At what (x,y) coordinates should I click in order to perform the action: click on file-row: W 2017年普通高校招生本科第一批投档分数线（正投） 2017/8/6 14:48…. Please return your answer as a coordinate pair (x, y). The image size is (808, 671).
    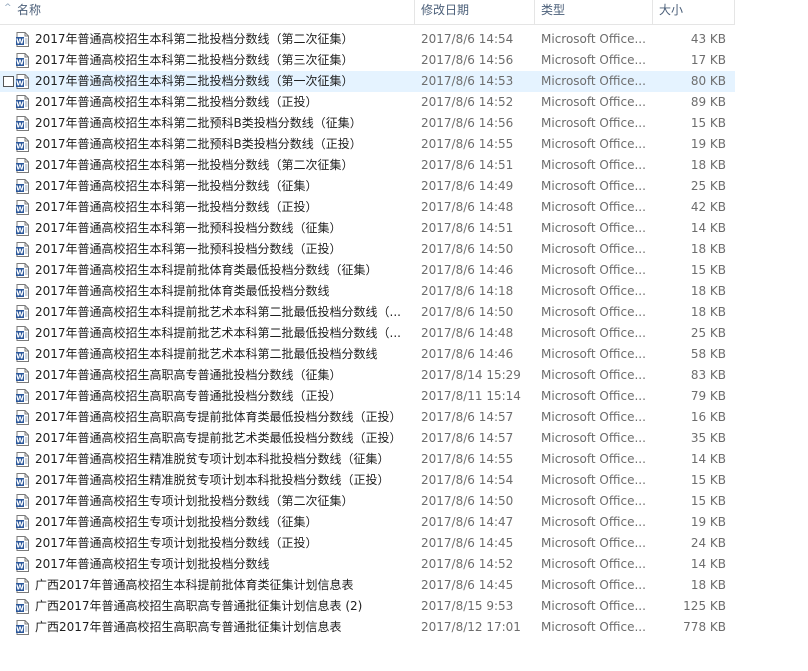
    Looking at the image, I should click on (367, 207).